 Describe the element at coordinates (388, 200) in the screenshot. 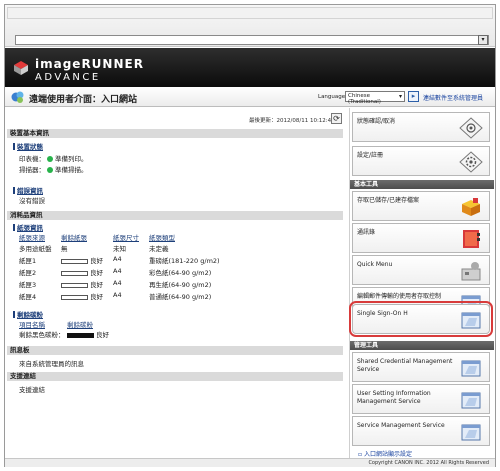

I see `stored-files-label: 存取已儲存/已建存檔案` at that location.